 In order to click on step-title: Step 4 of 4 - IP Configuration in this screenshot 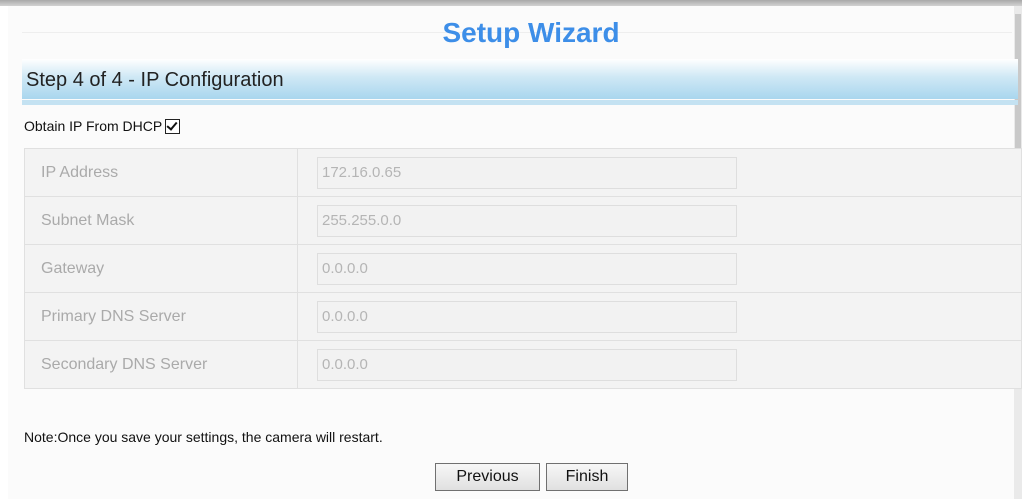, I will do `click(155, 80)`.